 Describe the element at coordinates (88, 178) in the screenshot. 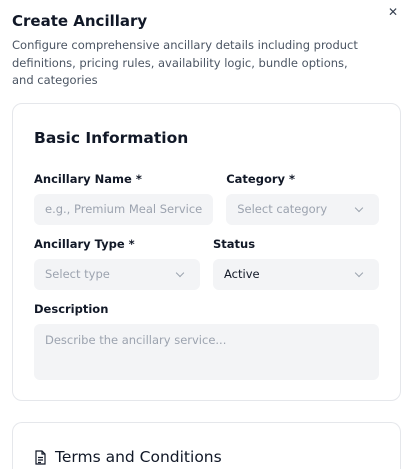

I see `ancillary-name-label: Ancillary Name *` at that location.